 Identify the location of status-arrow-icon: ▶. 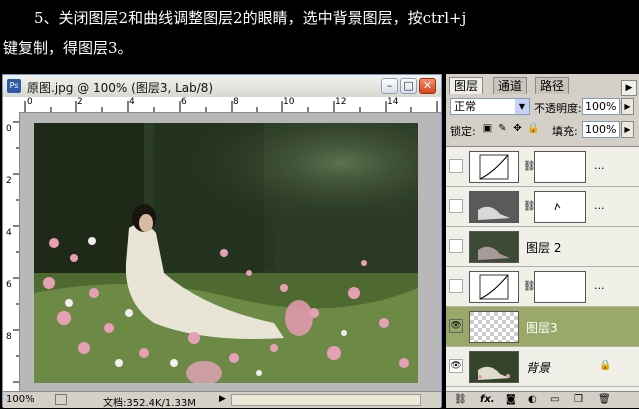
(222, 399).